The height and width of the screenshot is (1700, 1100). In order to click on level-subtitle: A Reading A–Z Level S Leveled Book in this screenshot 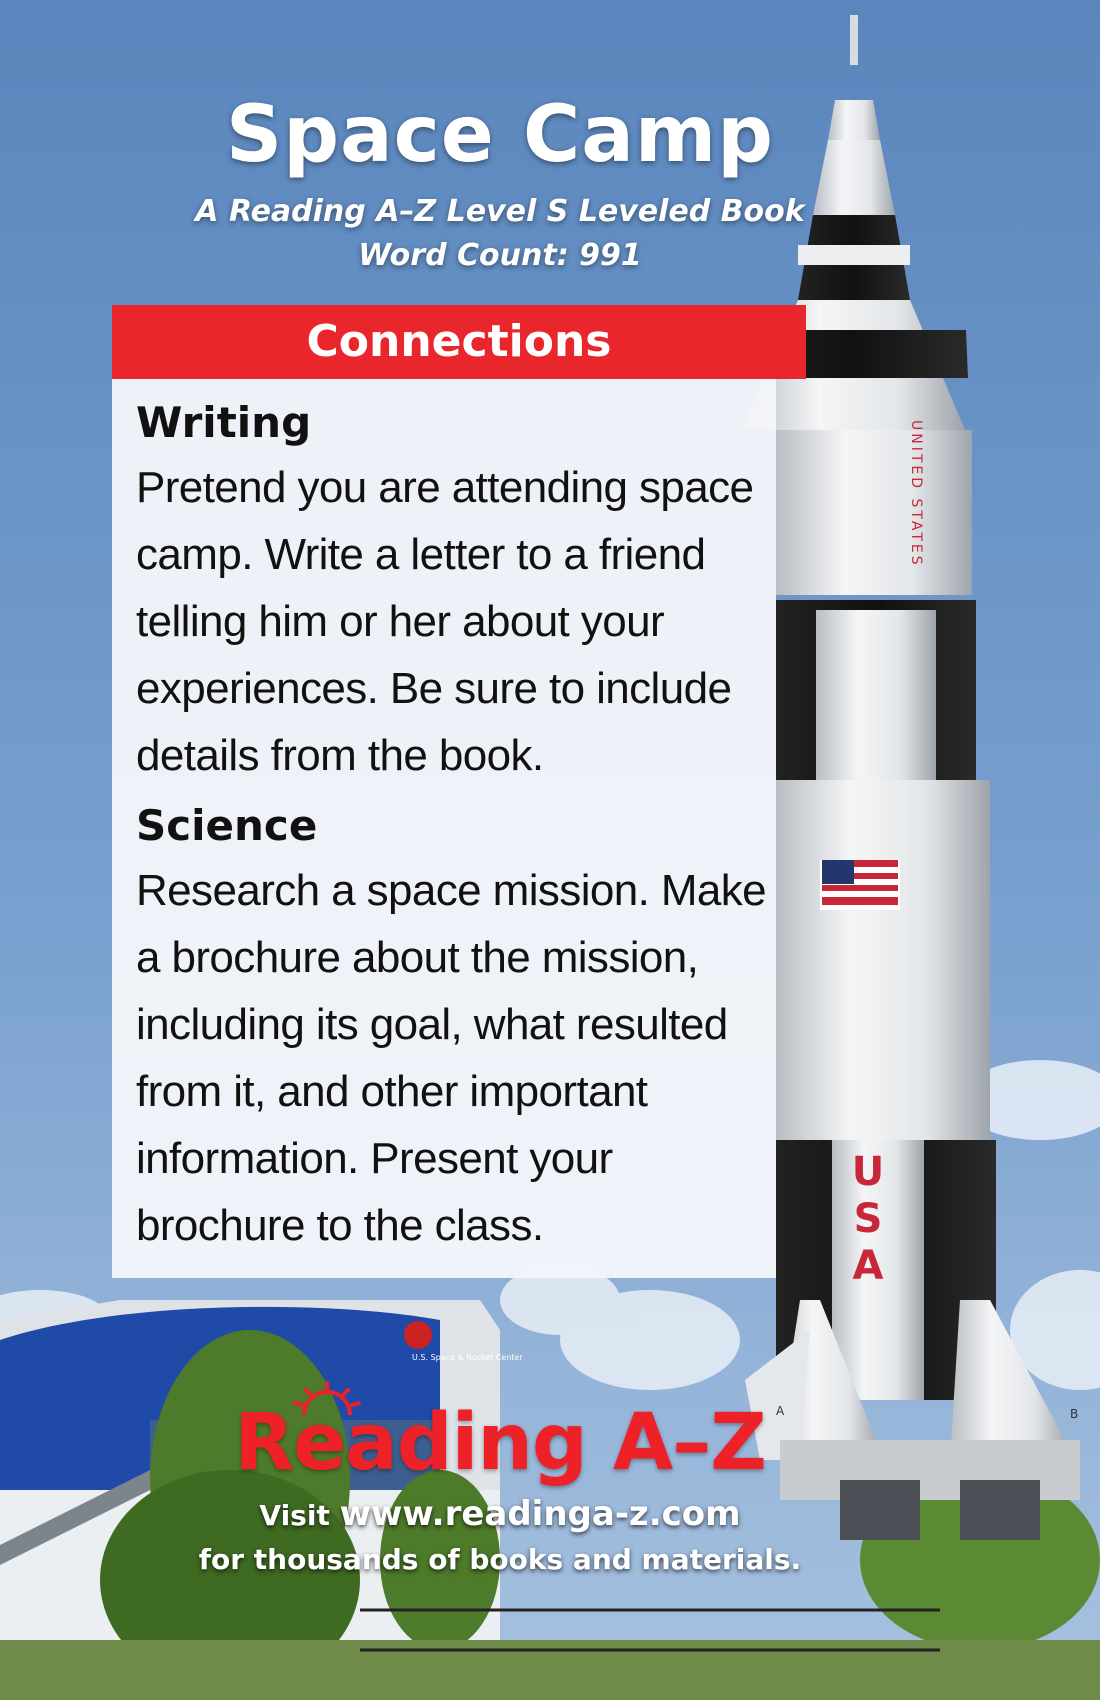, I will do `click(500, 211)`.